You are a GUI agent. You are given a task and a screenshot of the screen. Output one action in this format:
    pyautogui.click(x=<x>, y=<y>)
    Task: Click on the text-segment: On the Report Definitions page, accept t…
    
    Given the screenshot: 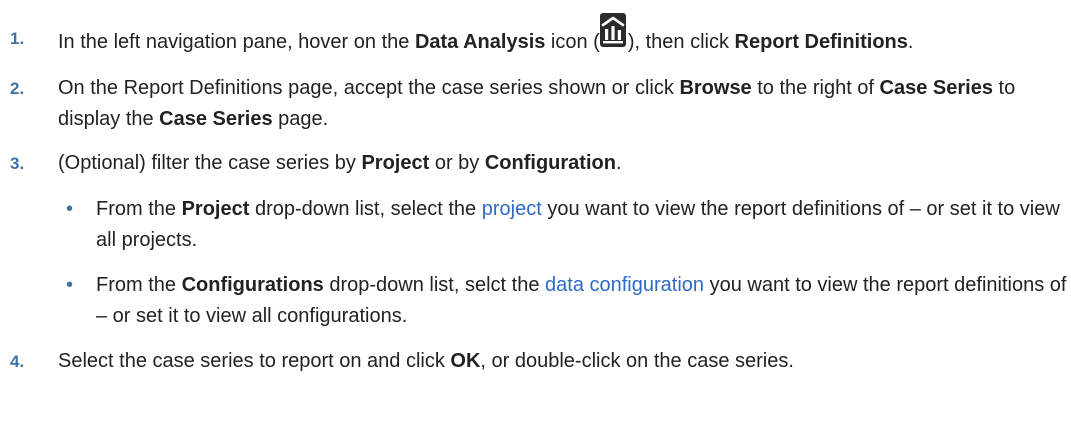 What is the action you would take?
    pyautogui.click(x=369, y=88)
    